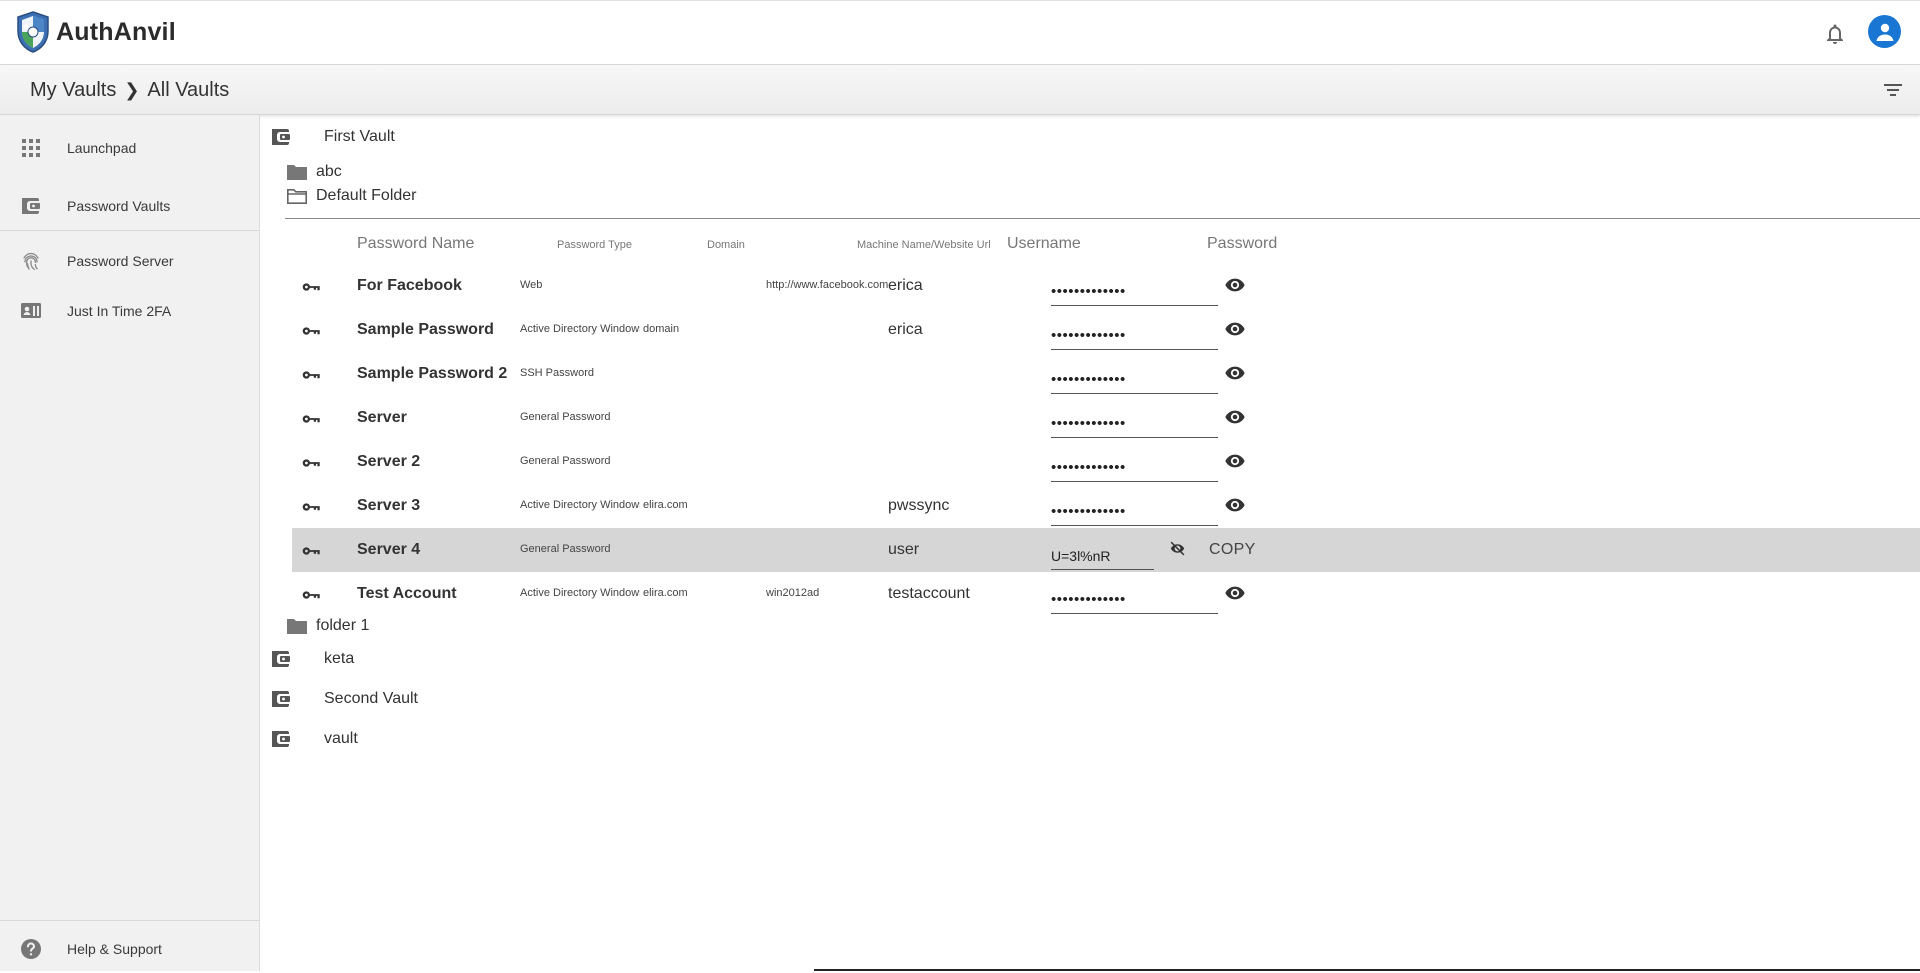  Describe the element at coordinates (116, 31) in the screenshot. I see `brand-name: AuthAnvil` at that location.